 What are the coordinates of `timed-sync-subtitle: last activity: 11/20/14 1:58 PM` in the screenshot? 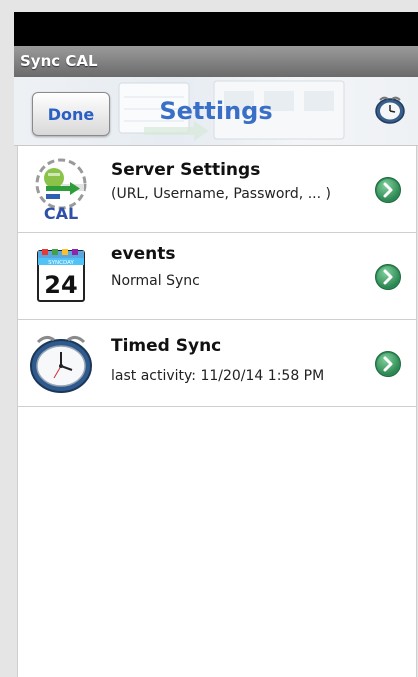 It's located at (218, 376).